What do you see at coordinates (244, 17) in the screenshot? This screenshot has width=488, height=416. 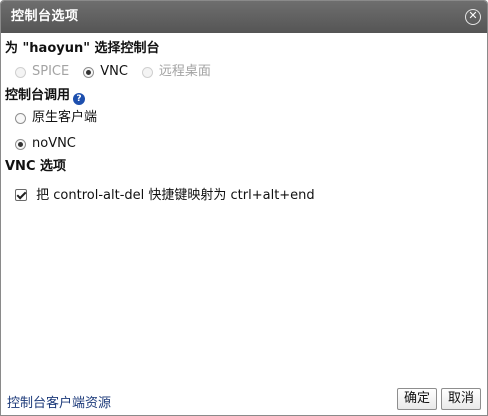 I see `dialog-titlebar: 控制台选项 ✕` at bounding box center [244, 17].